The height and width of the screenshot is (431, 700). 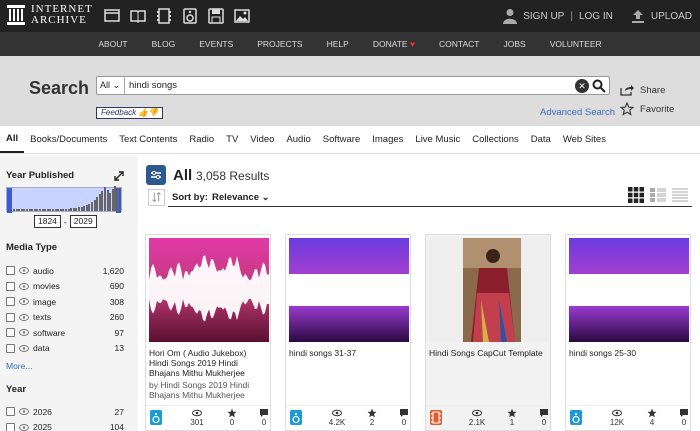 I want to click on nav-donate: DONATE ♥, so click(x=394, y=44).